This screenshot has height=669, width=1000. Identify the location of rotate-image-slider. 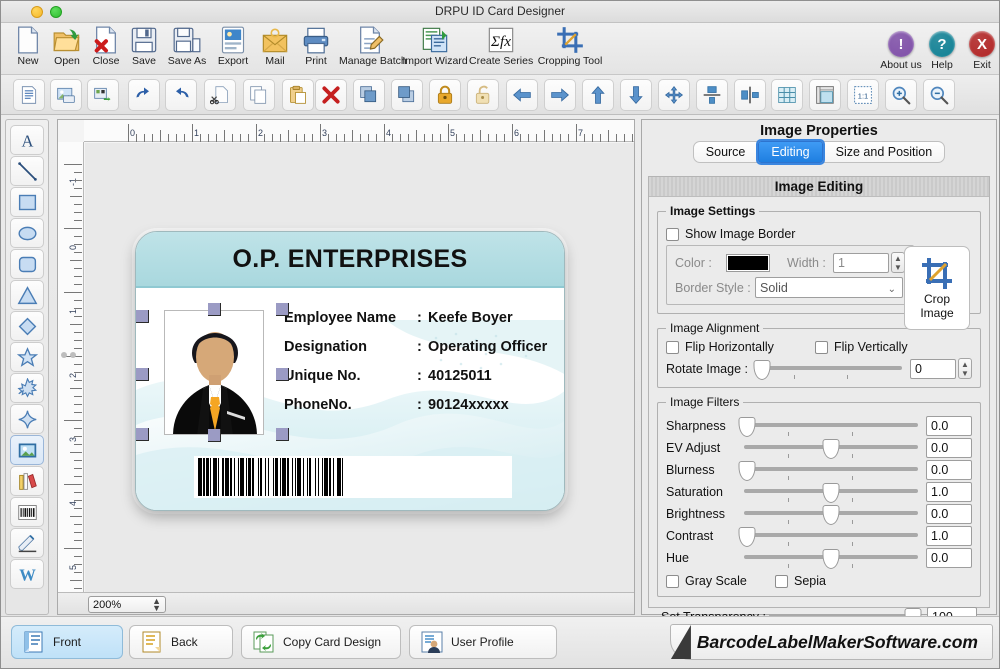
(827, 369).